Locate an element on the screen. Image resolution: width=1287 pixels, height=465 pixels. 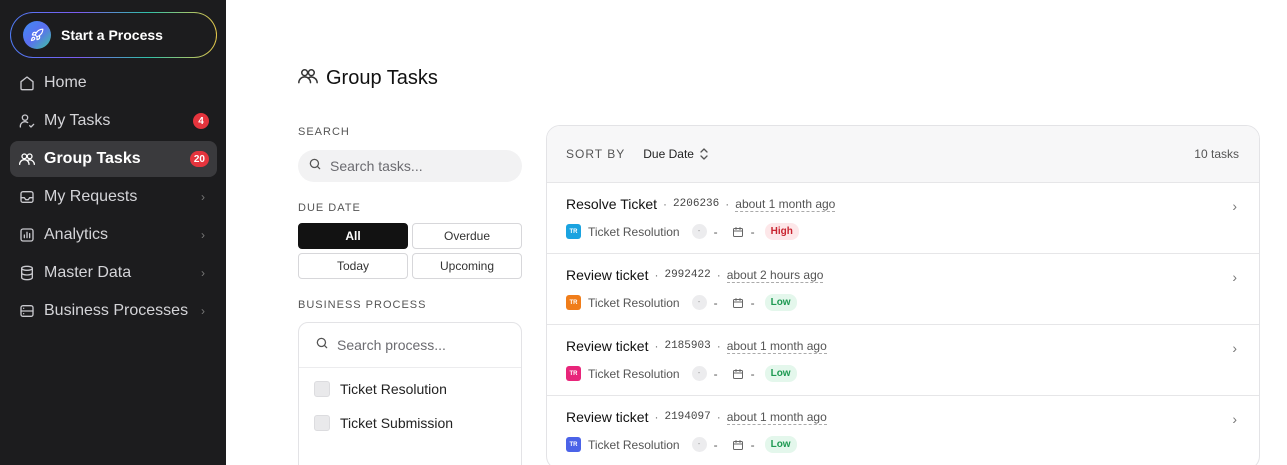
task-id: 2185903 is located at coordinates (687, 346).